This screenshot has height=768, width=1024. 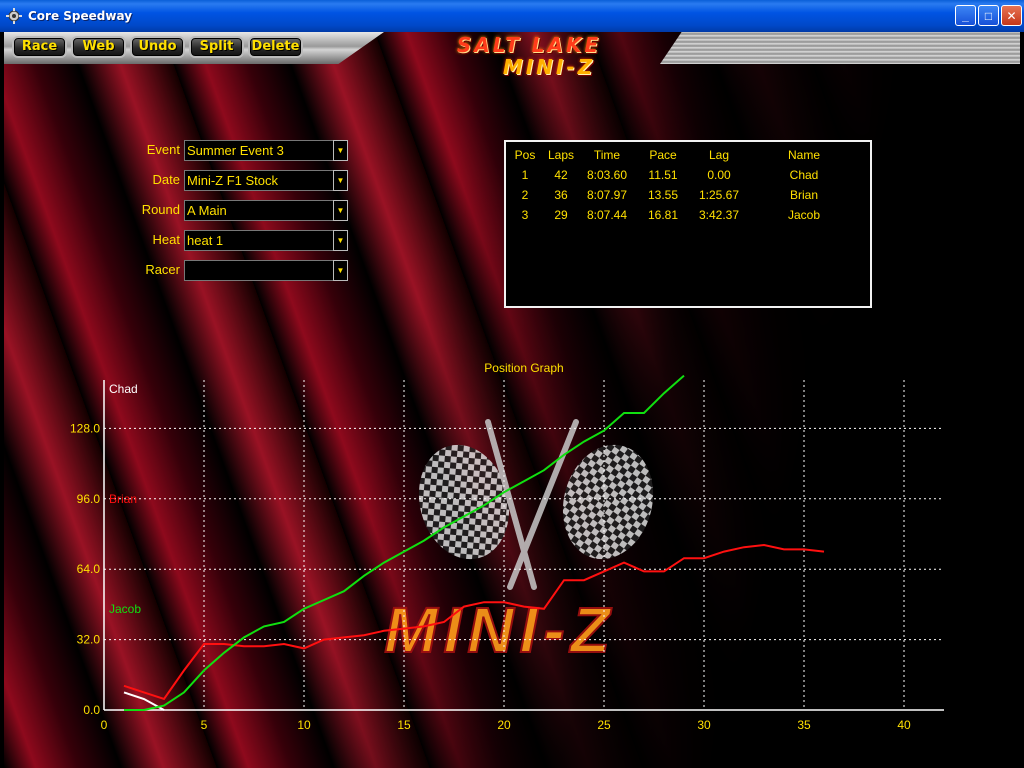 What do you see at coordinates (89, 640) in the screenshot?
I see `y-tick-label: 32.0` at bounding box center [89, 640].